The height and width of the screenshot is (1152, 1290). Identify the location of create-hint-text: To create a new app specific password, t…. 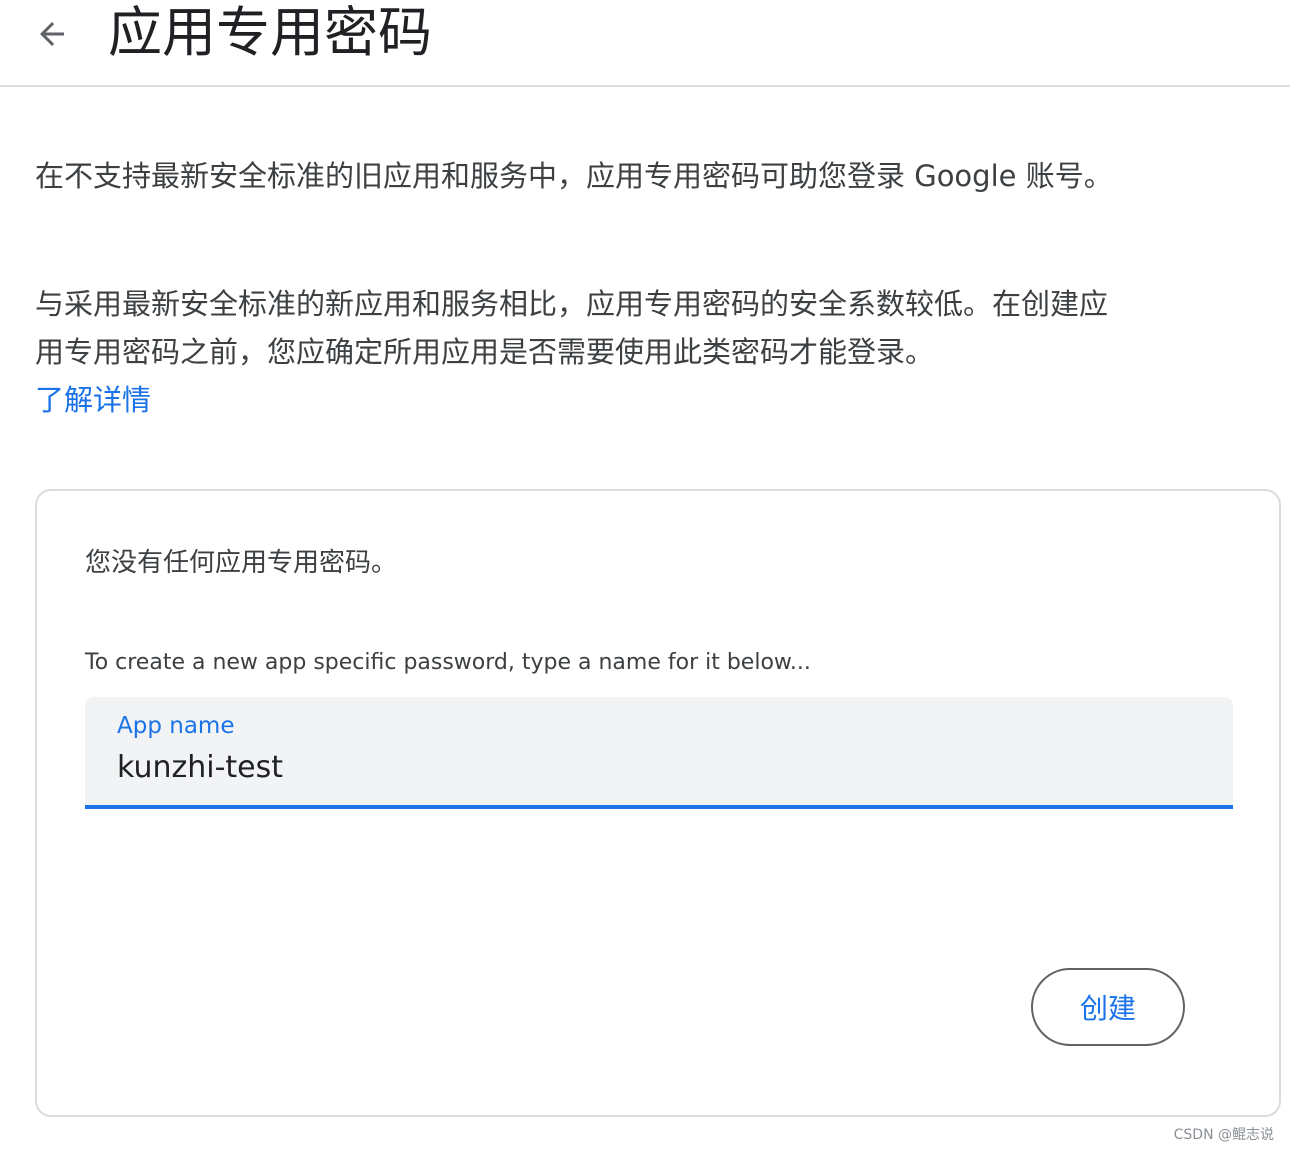
(448, 662).